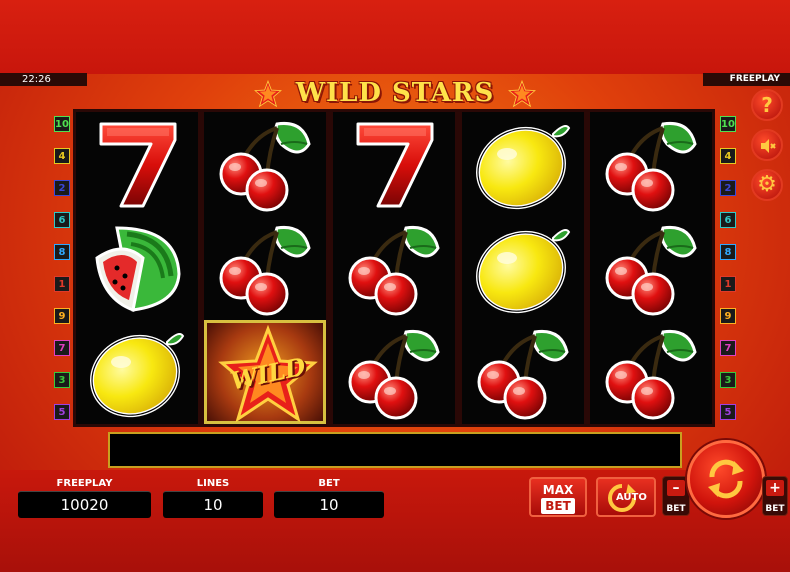  I want to click on spin-arrows-icon, so click(726, 479).